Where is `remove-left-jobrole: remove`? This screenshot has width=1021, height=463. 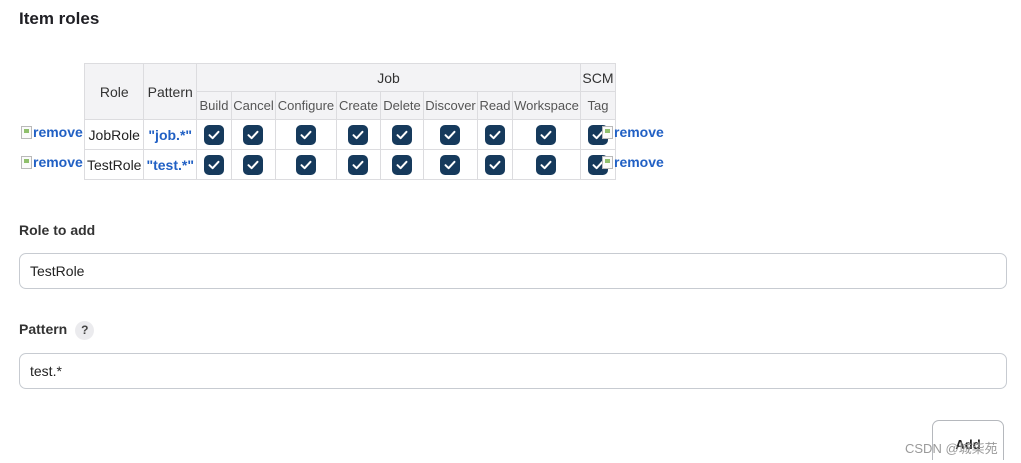
remove-left-jobrole: remove is located at coordinates (52, 132).